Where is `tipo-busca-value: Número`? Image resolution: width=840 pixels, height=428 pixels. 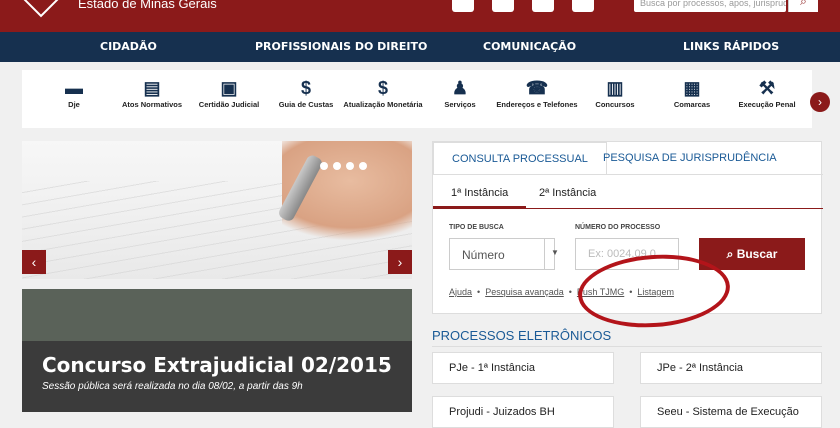 tipo-busca-value: Número is located at coordinates (483, 255).